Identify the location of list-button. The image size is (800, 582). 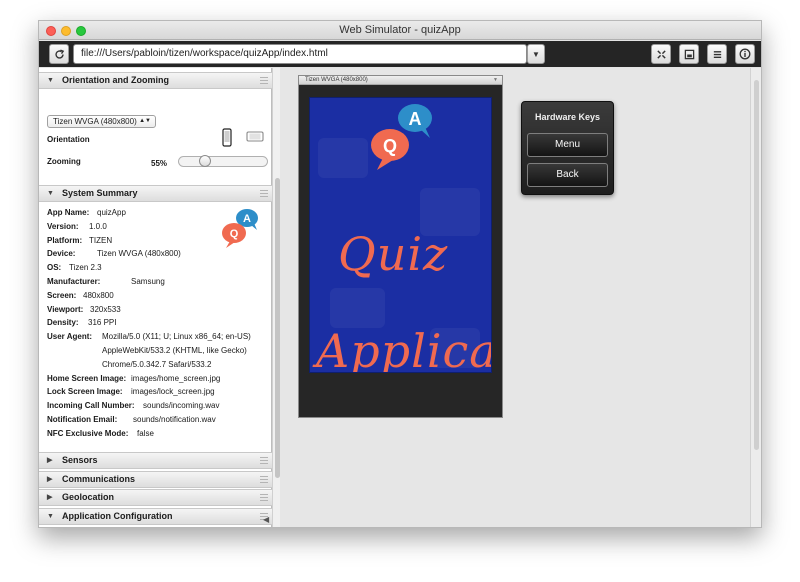
(717, 54).